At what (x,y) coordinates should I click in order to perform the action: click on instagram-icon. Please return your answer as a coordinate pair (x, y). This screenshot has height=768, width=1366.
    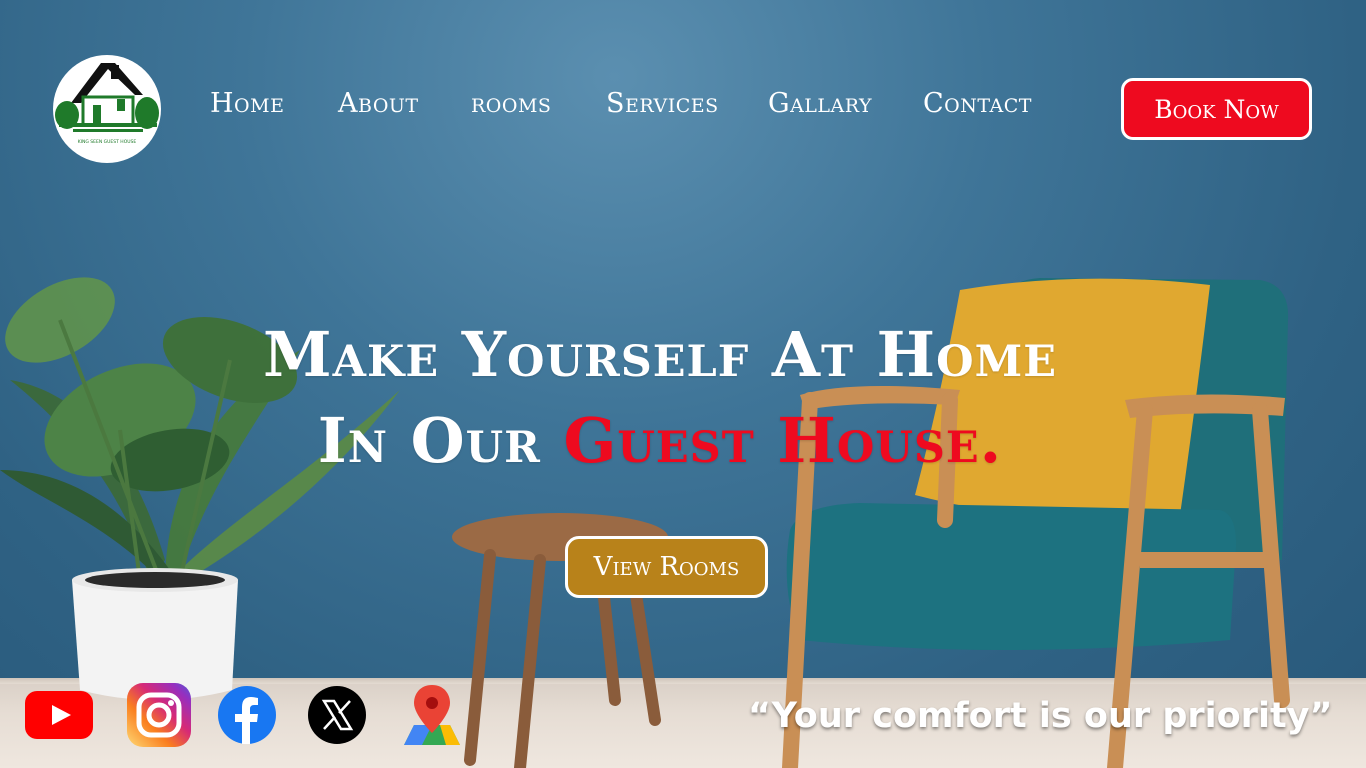
    Looking at the image, I should click on (159, 715).